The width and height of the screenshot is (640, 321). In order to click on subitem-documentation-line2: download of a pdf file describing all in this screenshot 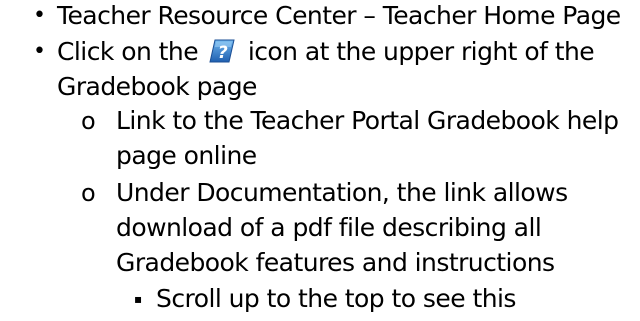, I will do `click(329, 227)`.